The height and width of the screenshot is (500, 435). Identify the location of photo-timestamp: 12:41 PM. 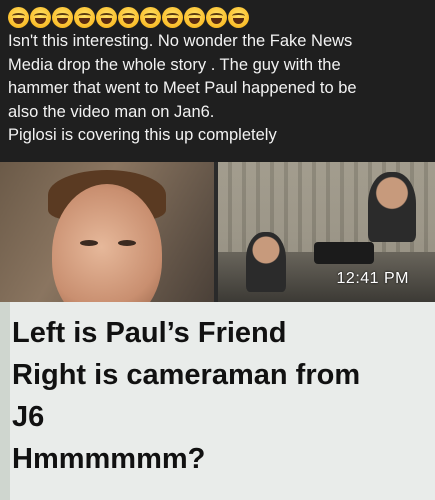
(372, 278).